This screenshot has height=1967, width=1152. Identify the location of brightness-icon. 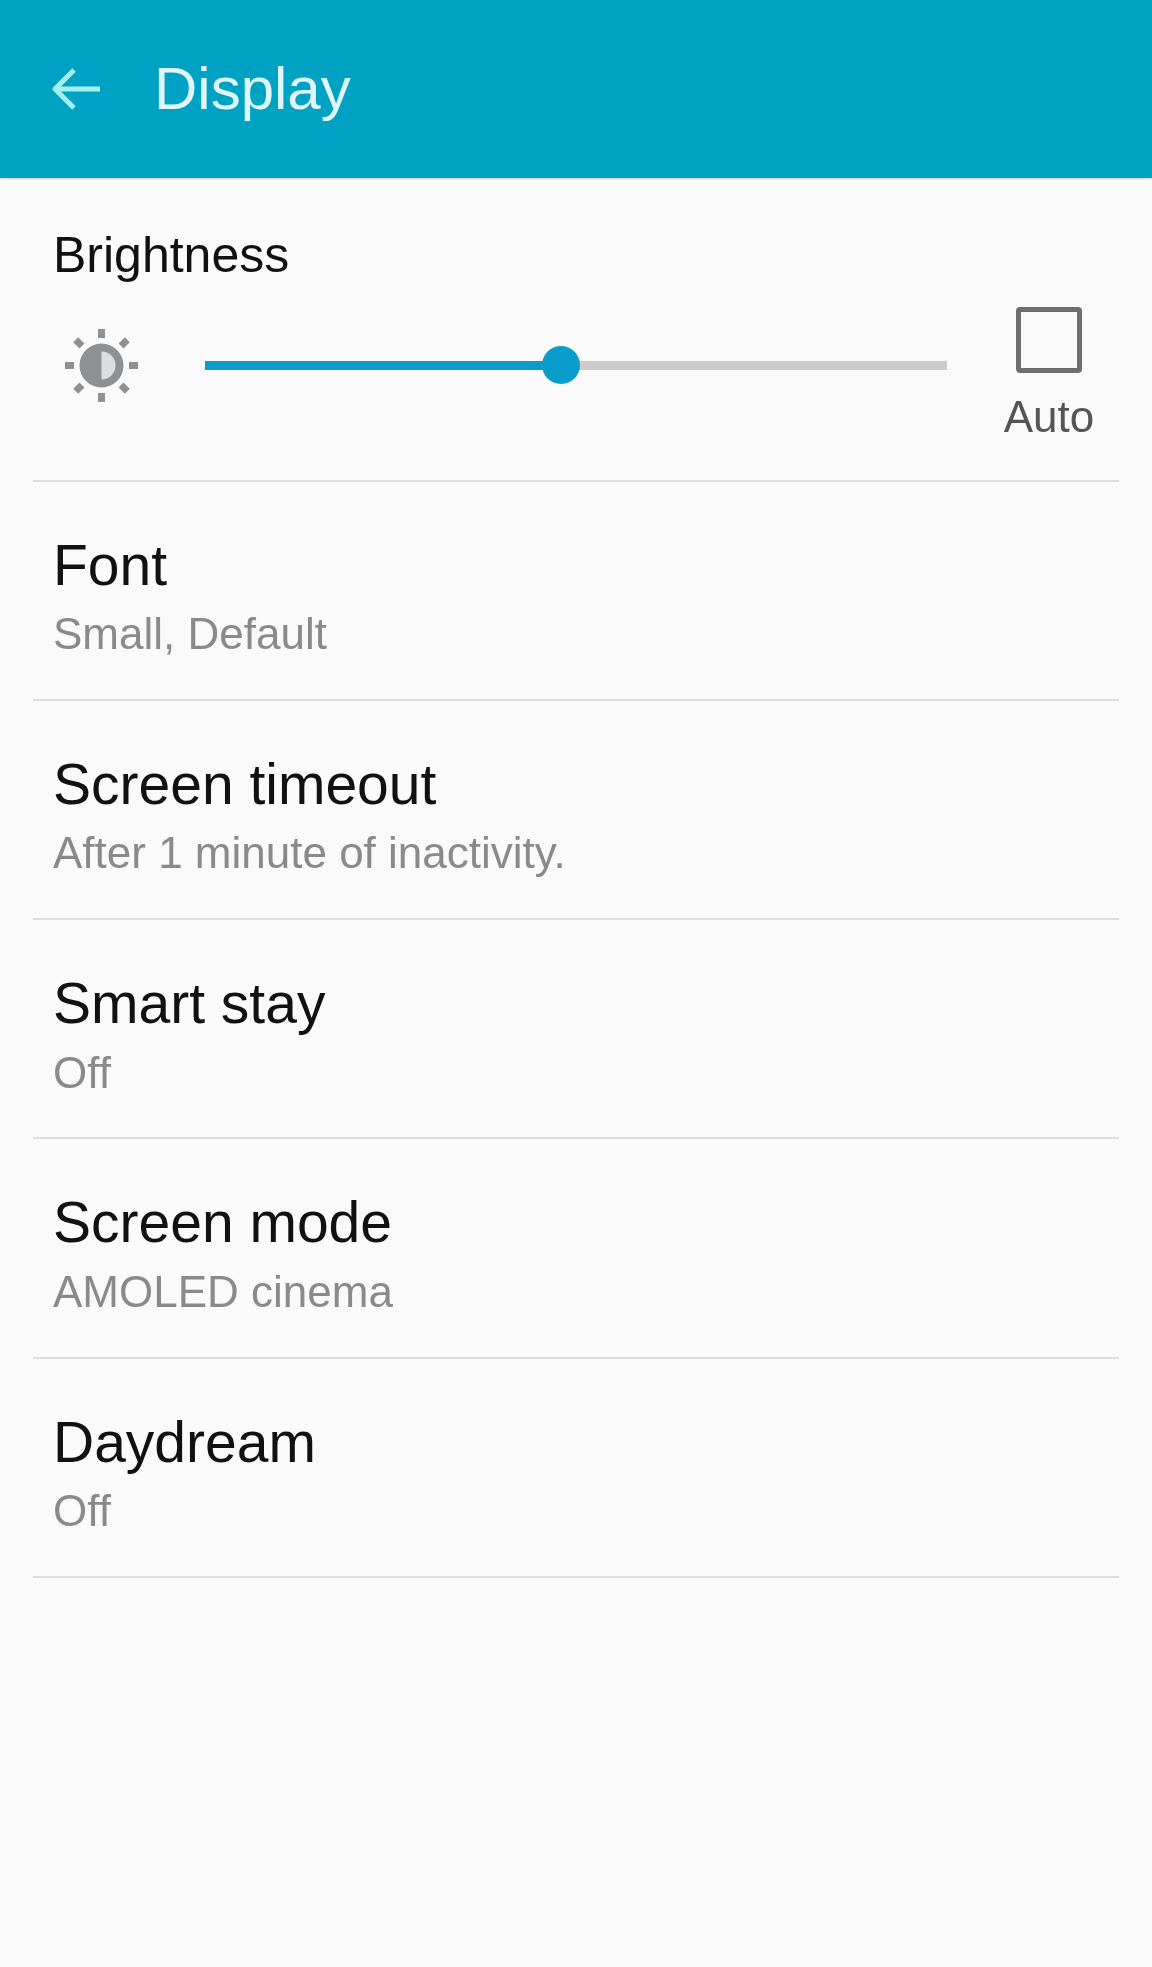
(101, 365).